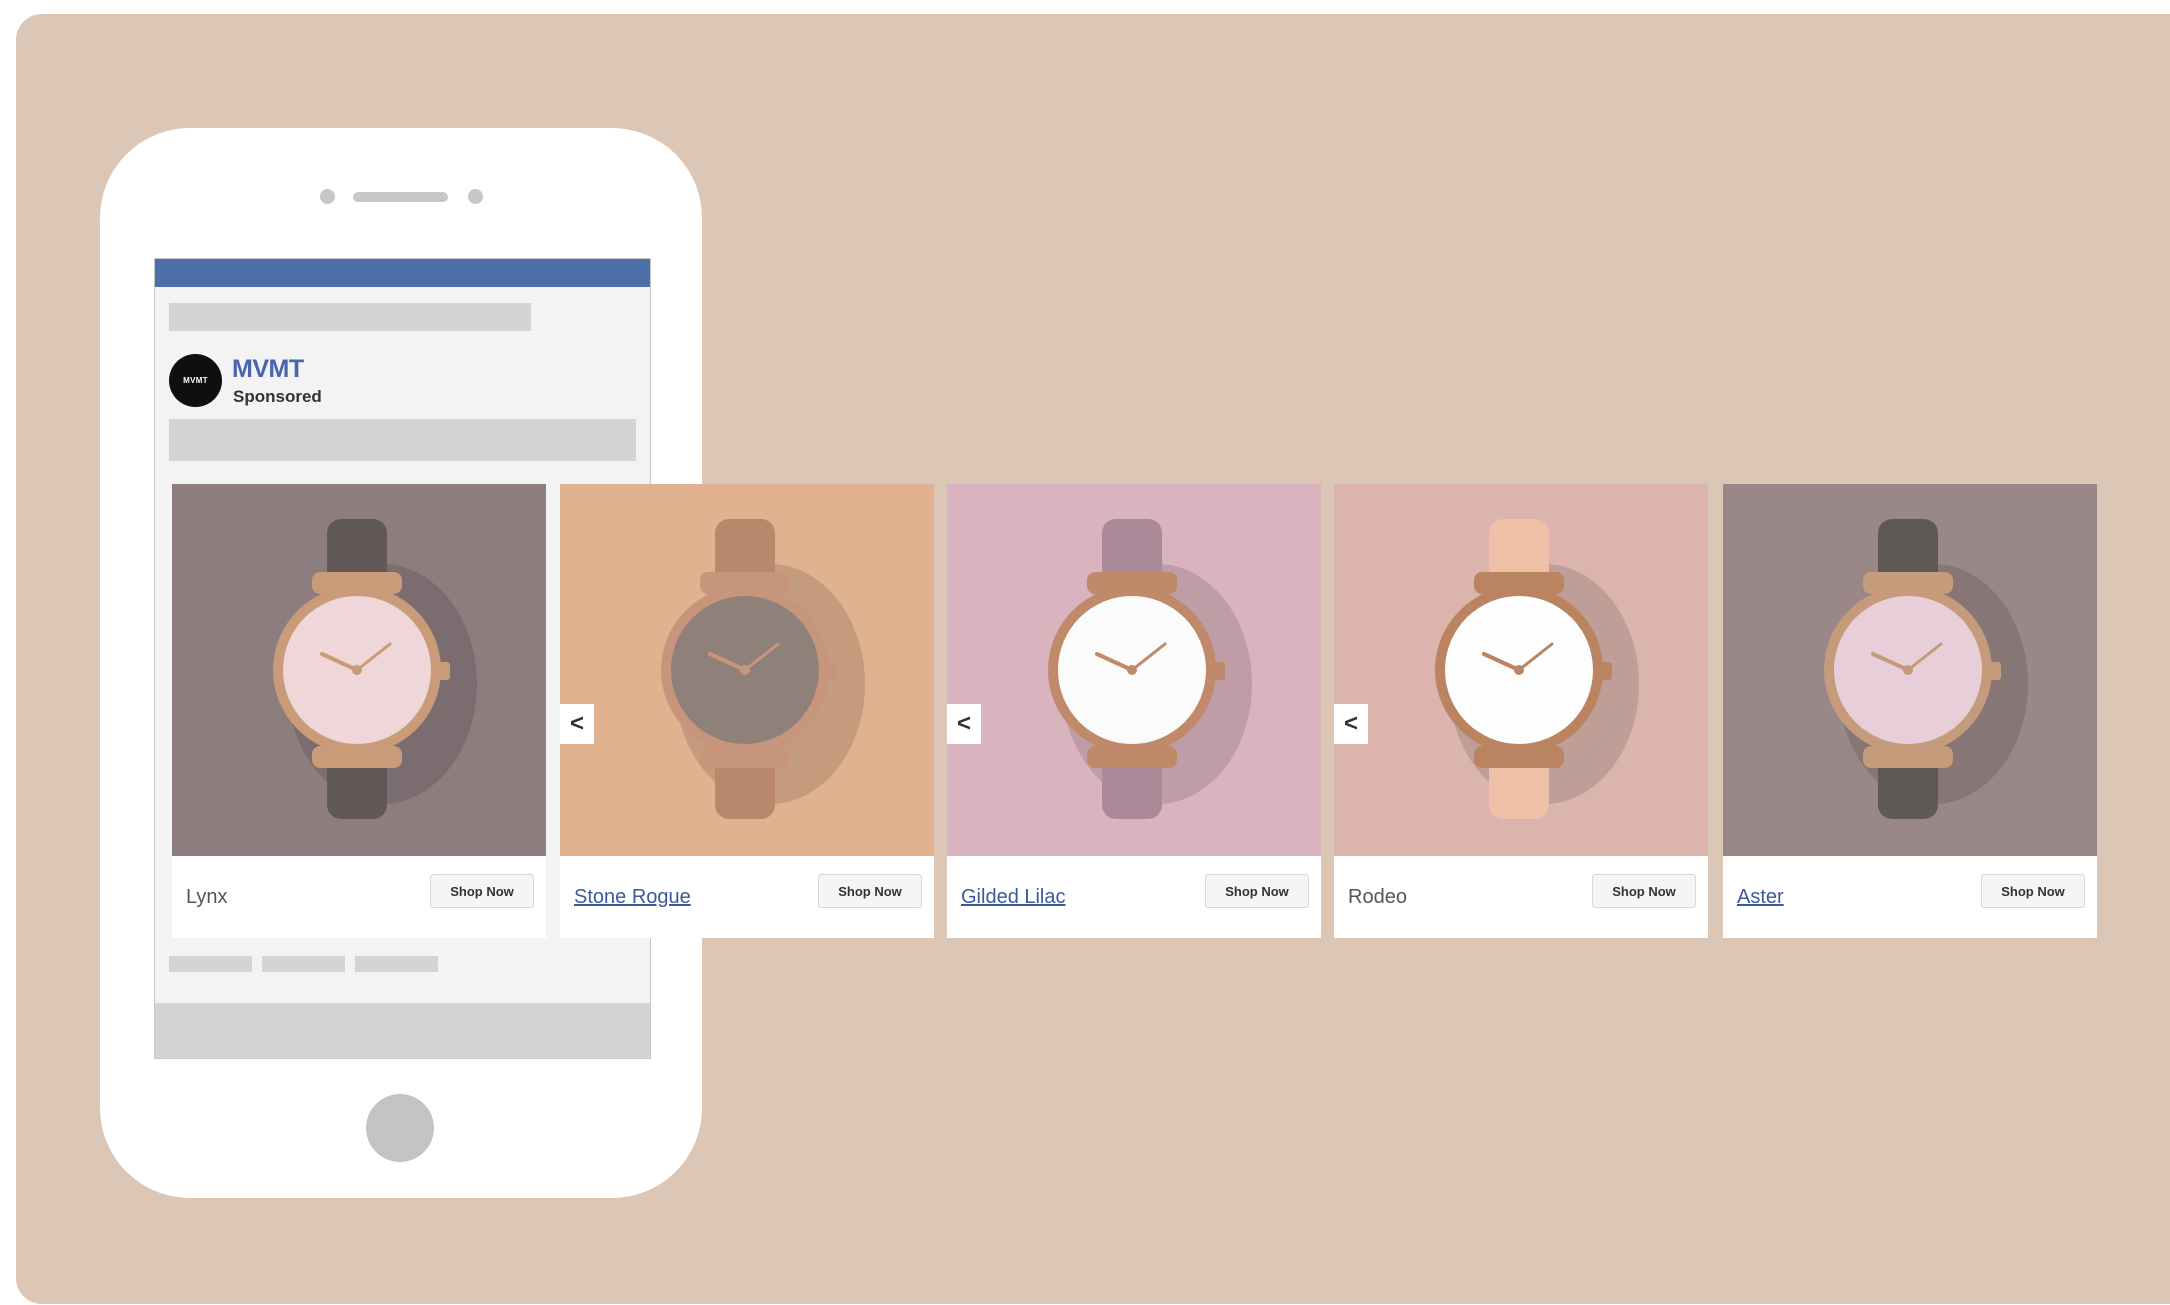 The image size is (2170, 1305). I want to click on avatar: MVMT, so click(195, 380).